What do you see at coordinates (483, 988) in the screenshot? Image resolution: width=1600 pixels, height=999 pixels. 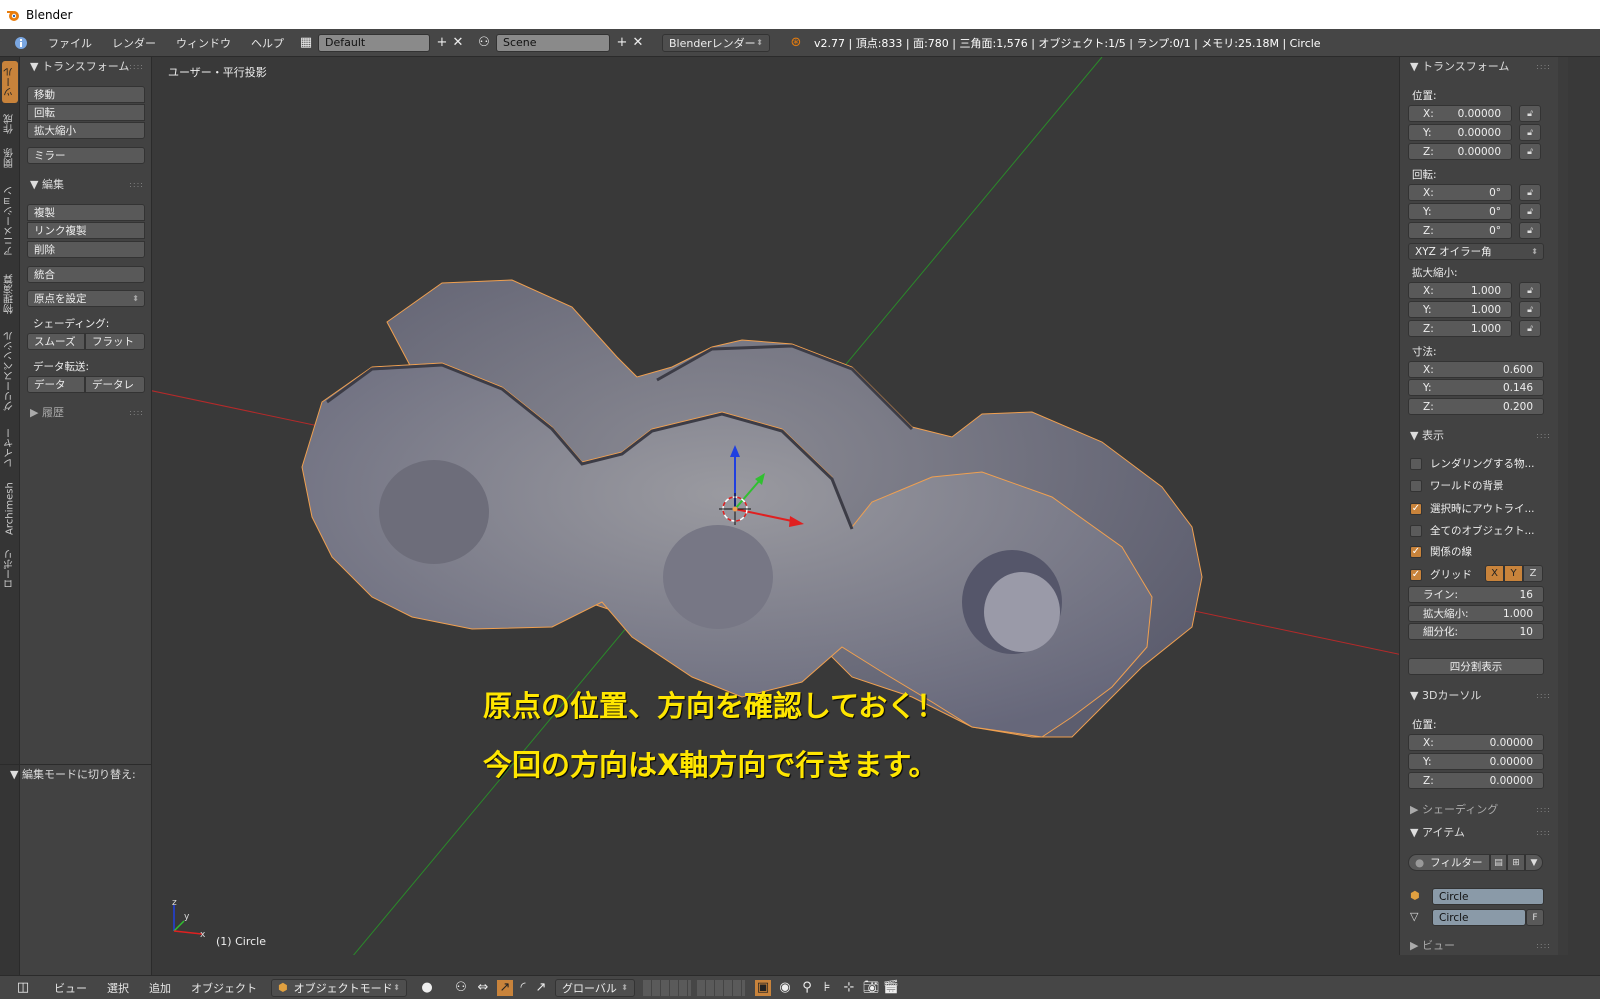 I see `manipulator-toggle-icon: ⇔` at bounding box center [483, 988].